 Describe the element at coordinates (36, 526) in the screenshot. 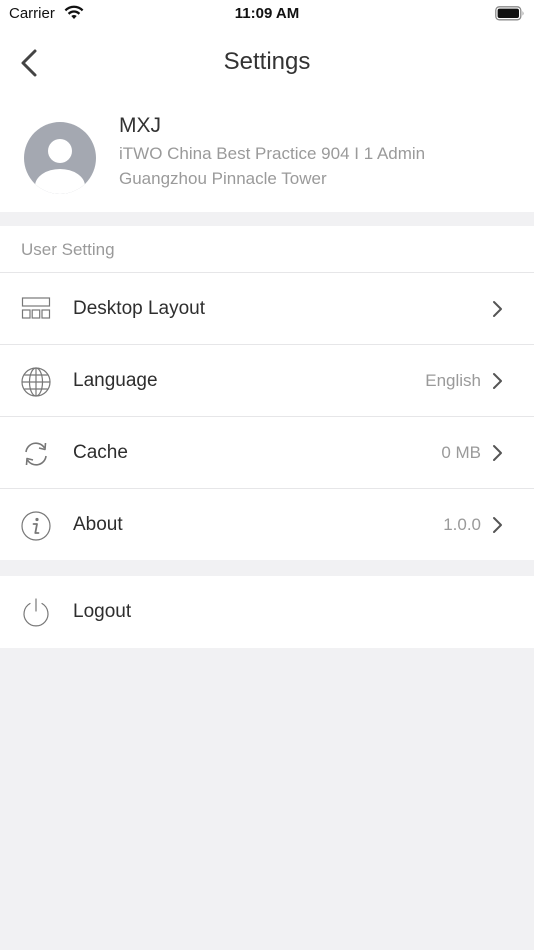

I see `info-icon` at that location.